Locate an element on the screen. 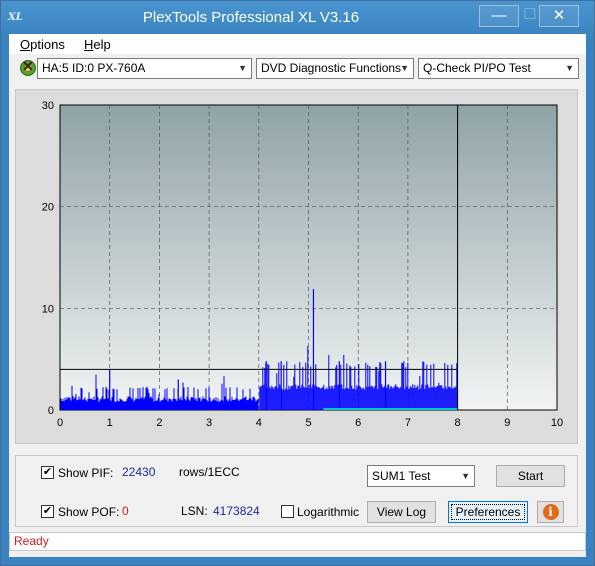  menu-bar: Options Help is located at coordinates (297, 44).